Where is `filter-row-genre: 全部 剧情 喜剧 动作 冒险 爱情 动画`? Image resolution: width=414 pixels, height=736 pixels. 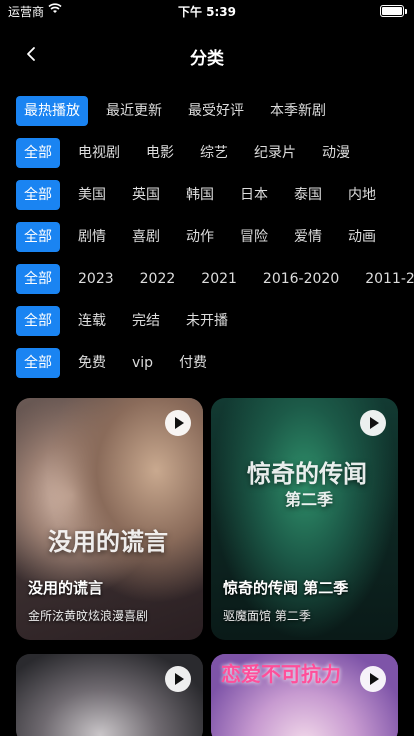 filter-row-genre: 全部 剧情 喜剧 动作 冒险 爱情 动画 is located at coordinates (215, 237).